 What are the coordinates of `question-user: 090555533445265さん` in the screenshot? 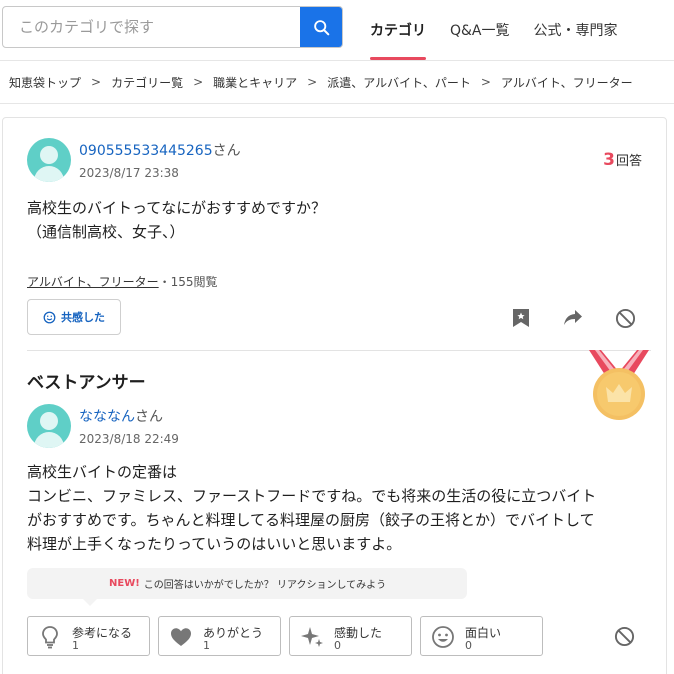 It's located at (160, 151).